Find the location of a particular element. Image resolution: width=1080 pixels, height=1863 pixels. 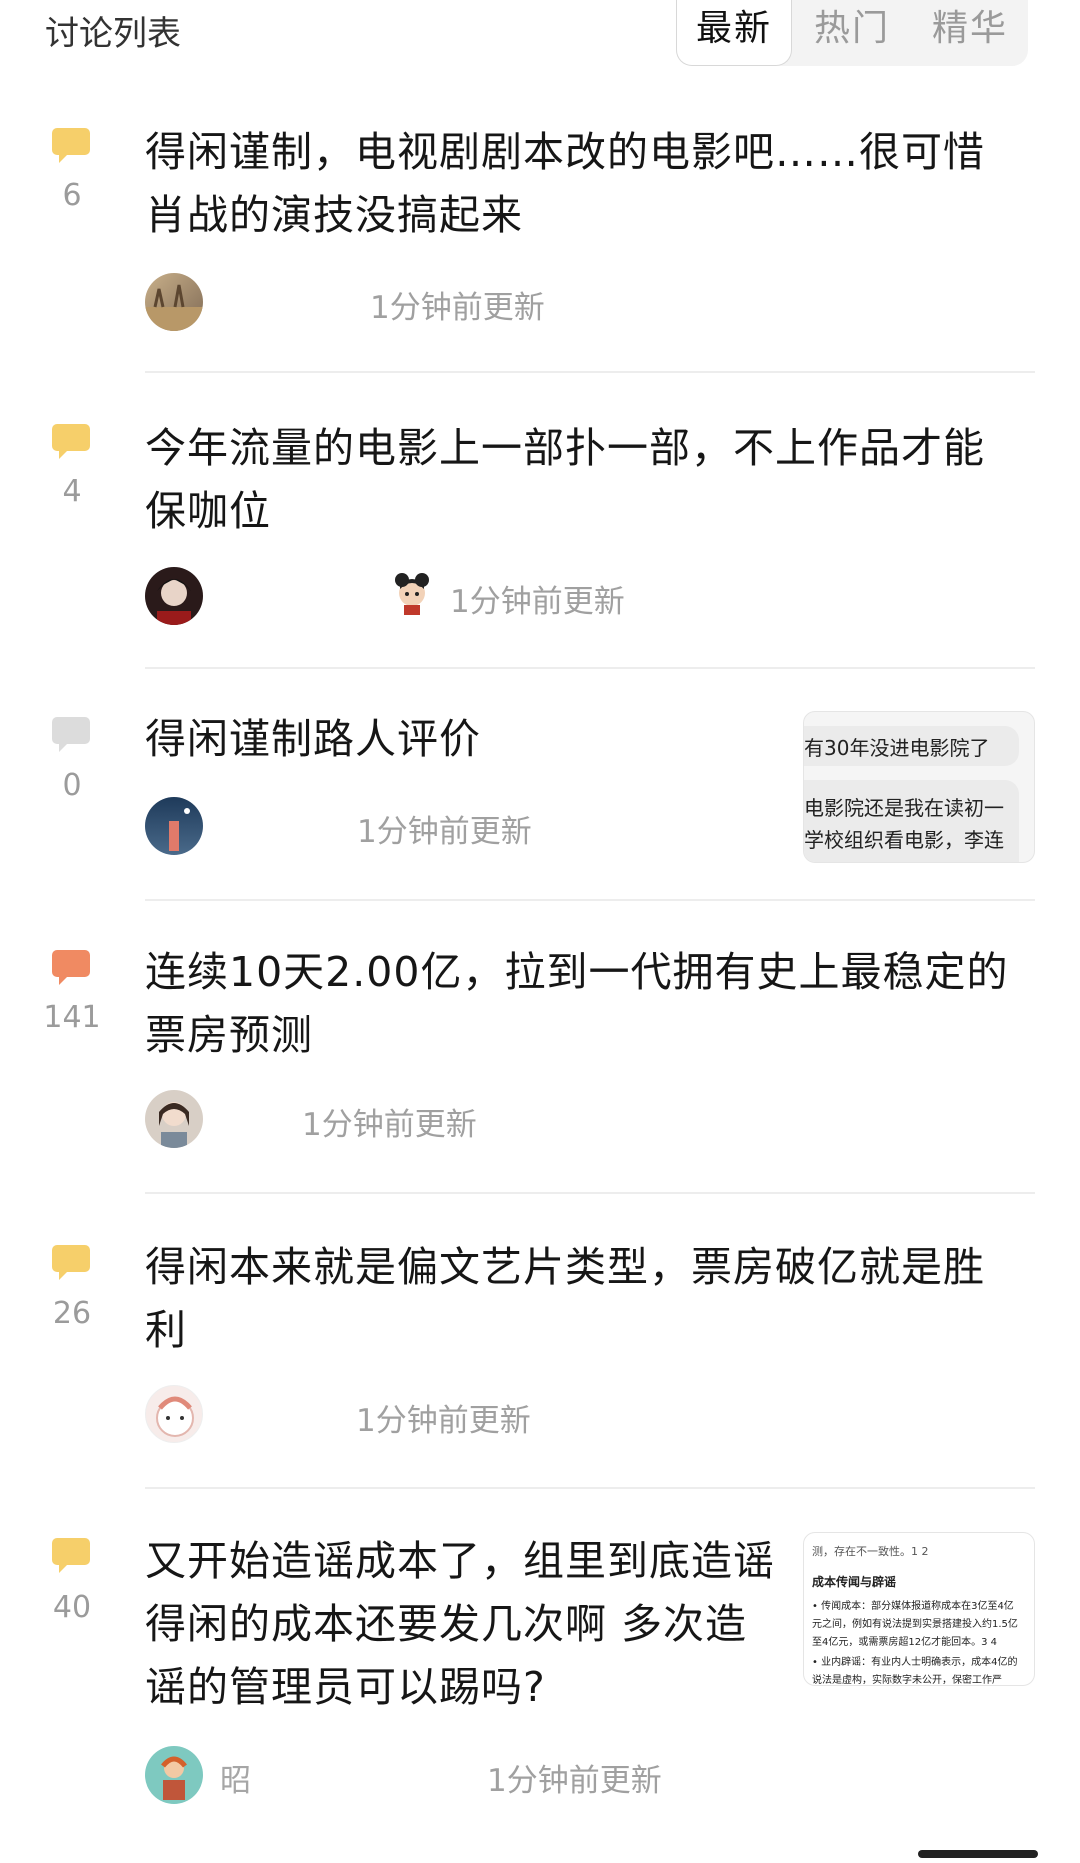

post-title: 连续10天2.00亿，拉到一代拥有史上最稳定的票房预测 is located at coordinates (585, 1004).